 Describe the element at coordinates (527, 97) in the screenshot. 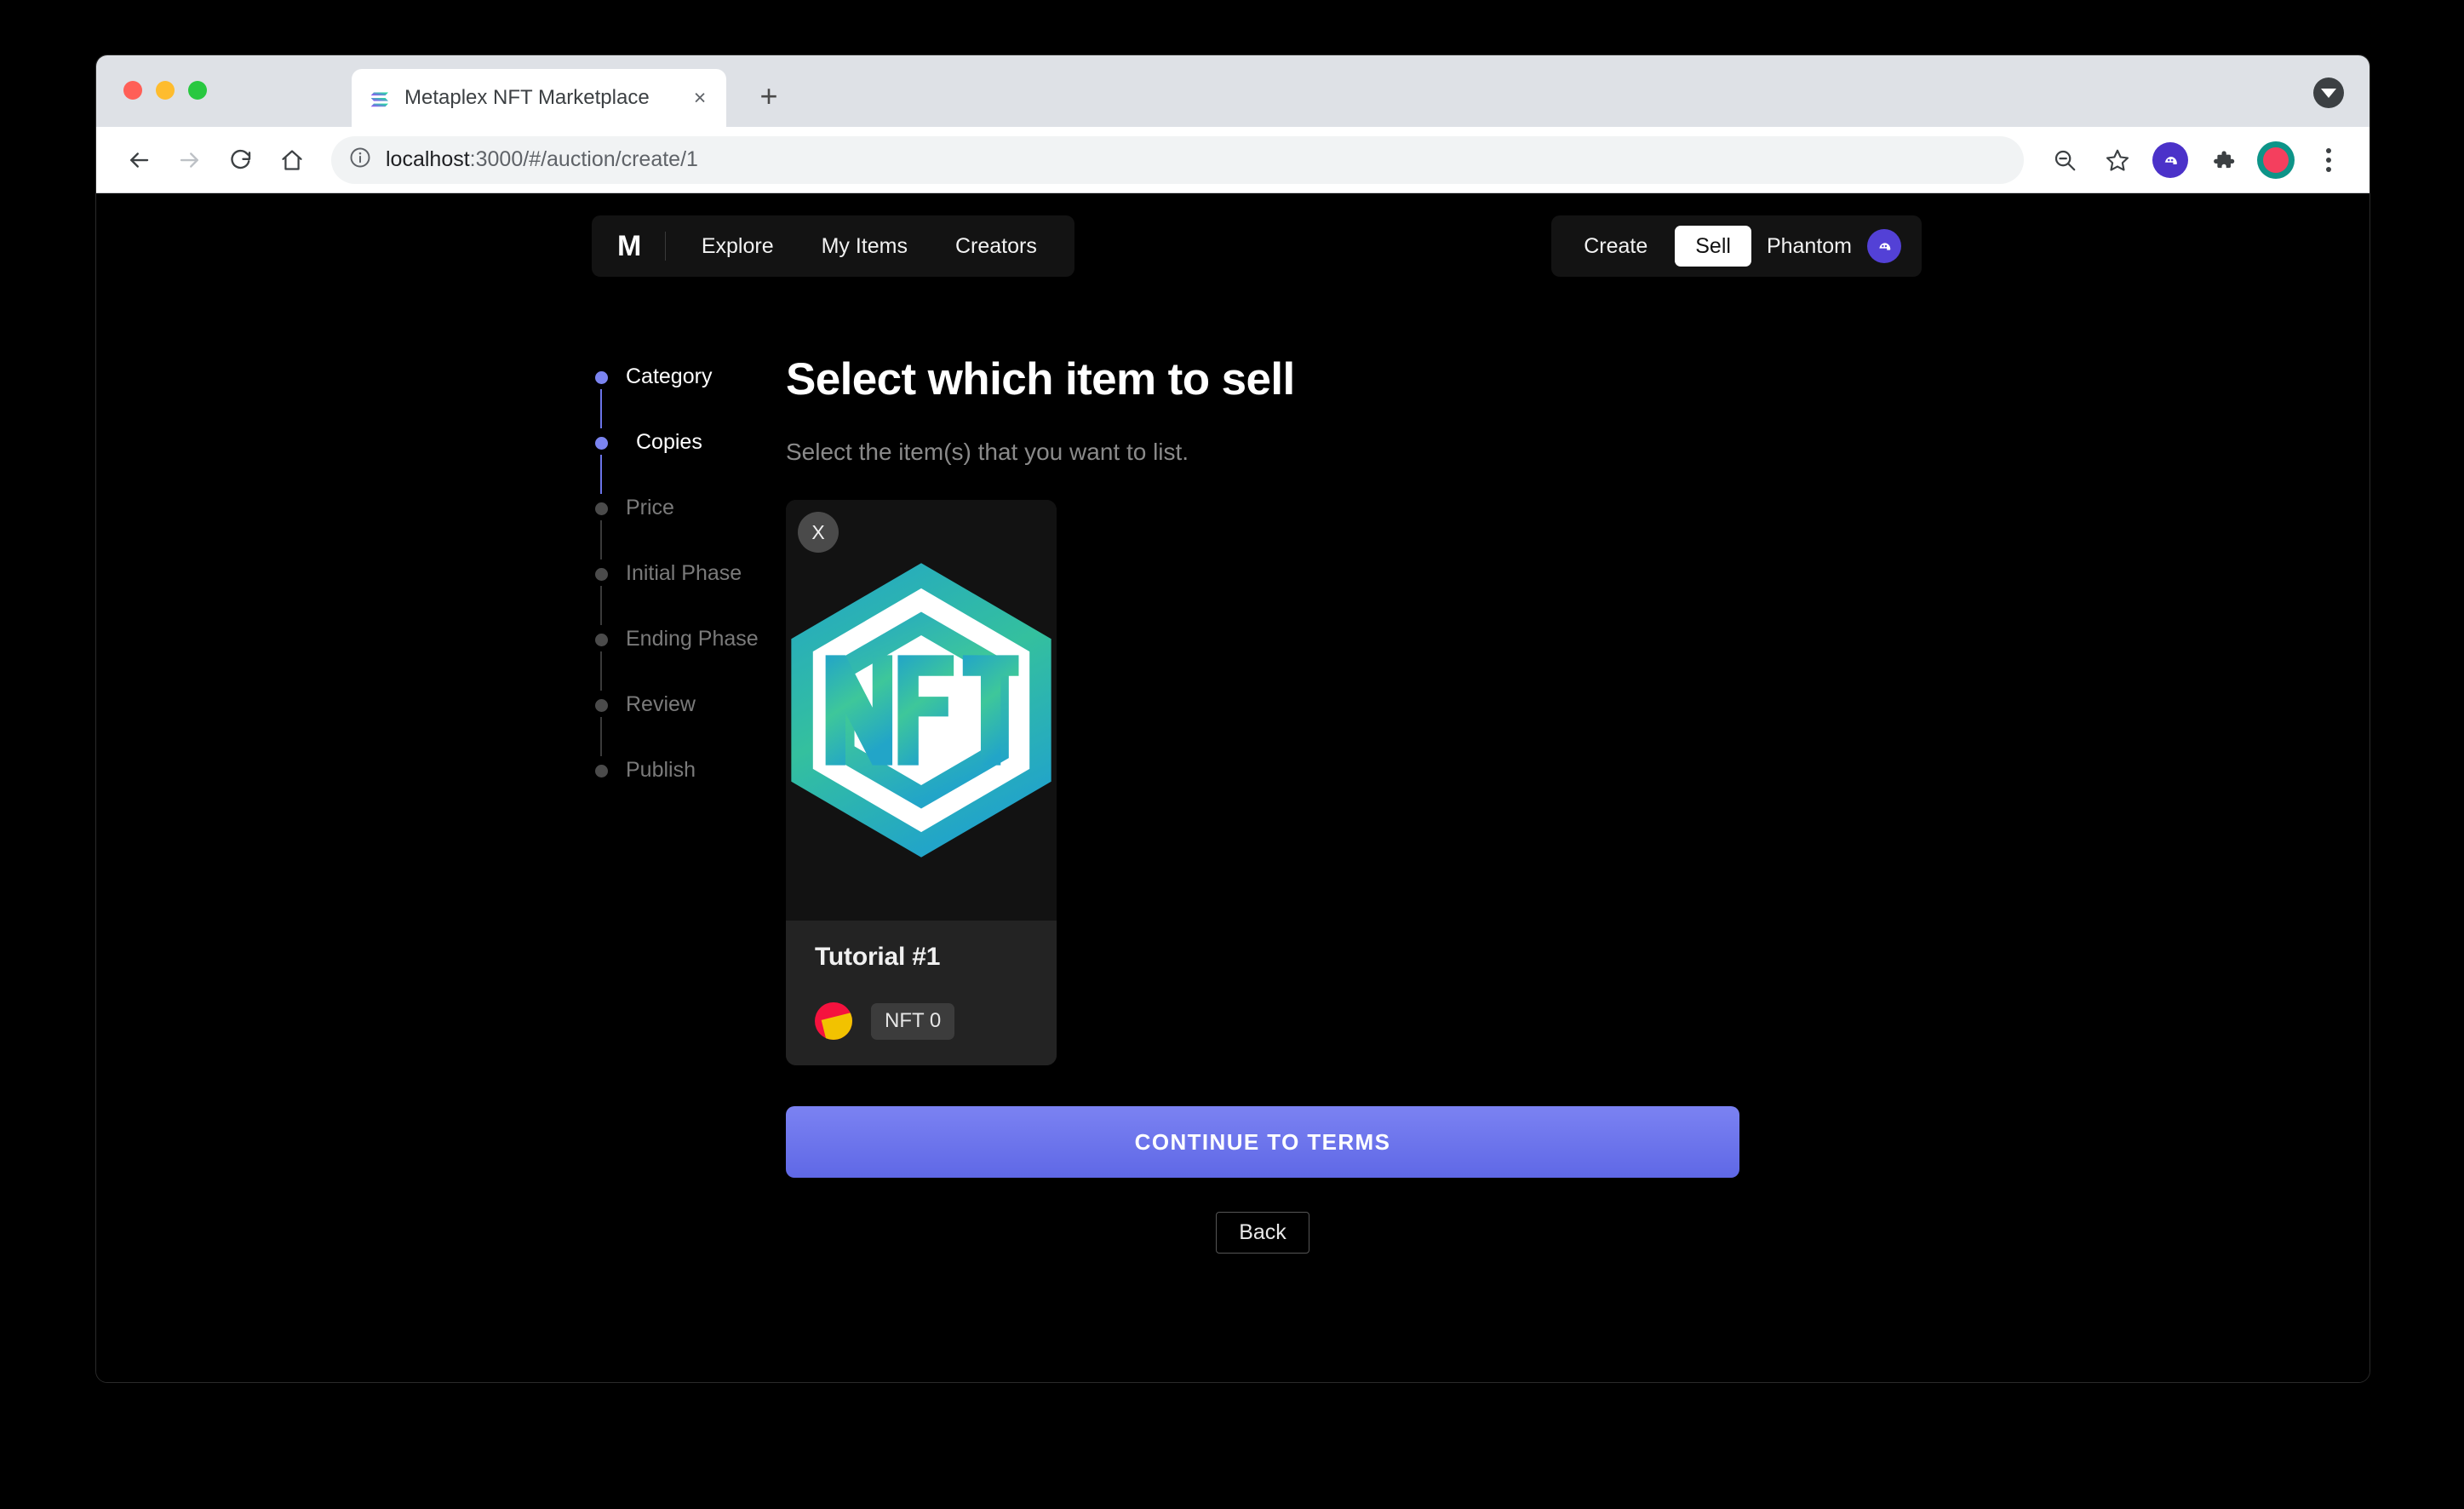

I see `tab-title: Metaplex NFT Marketplace` at that location.